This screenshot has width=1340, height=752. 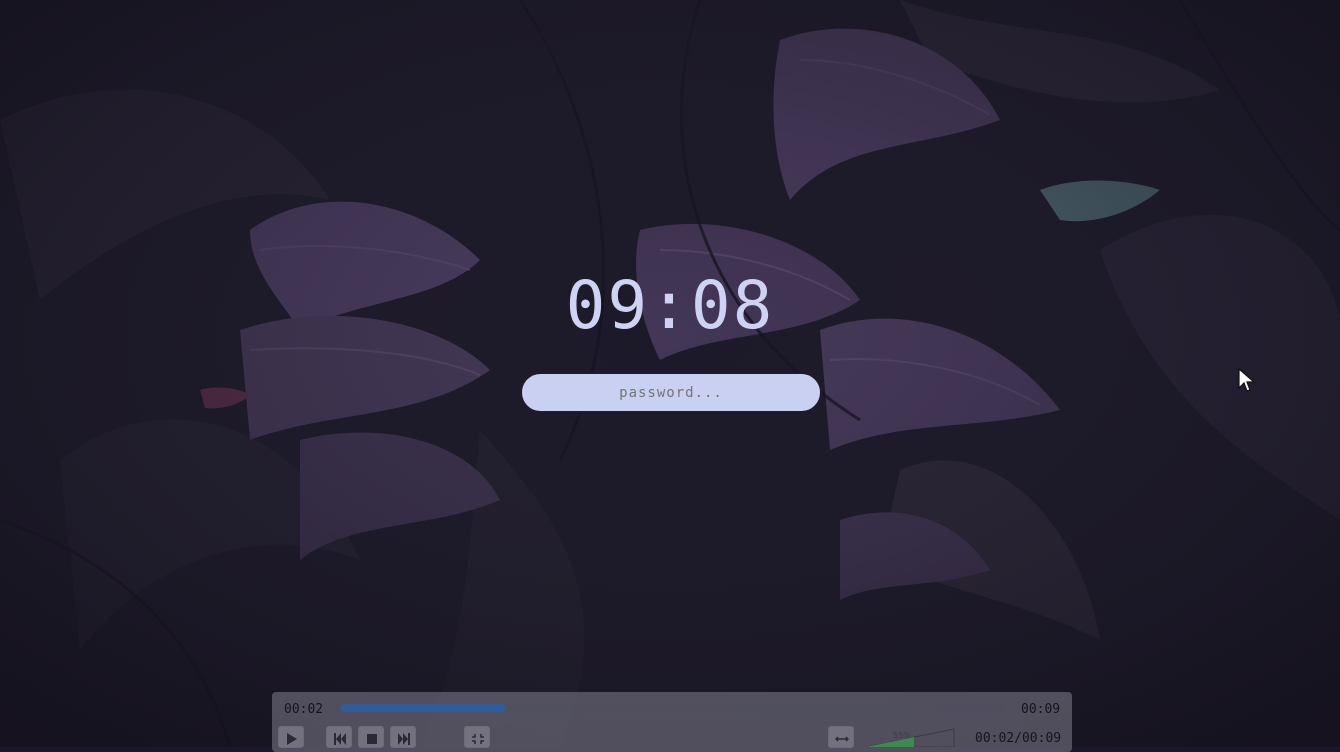 I want to click on volume-percentage: 55%, so click(x=902, y=735).